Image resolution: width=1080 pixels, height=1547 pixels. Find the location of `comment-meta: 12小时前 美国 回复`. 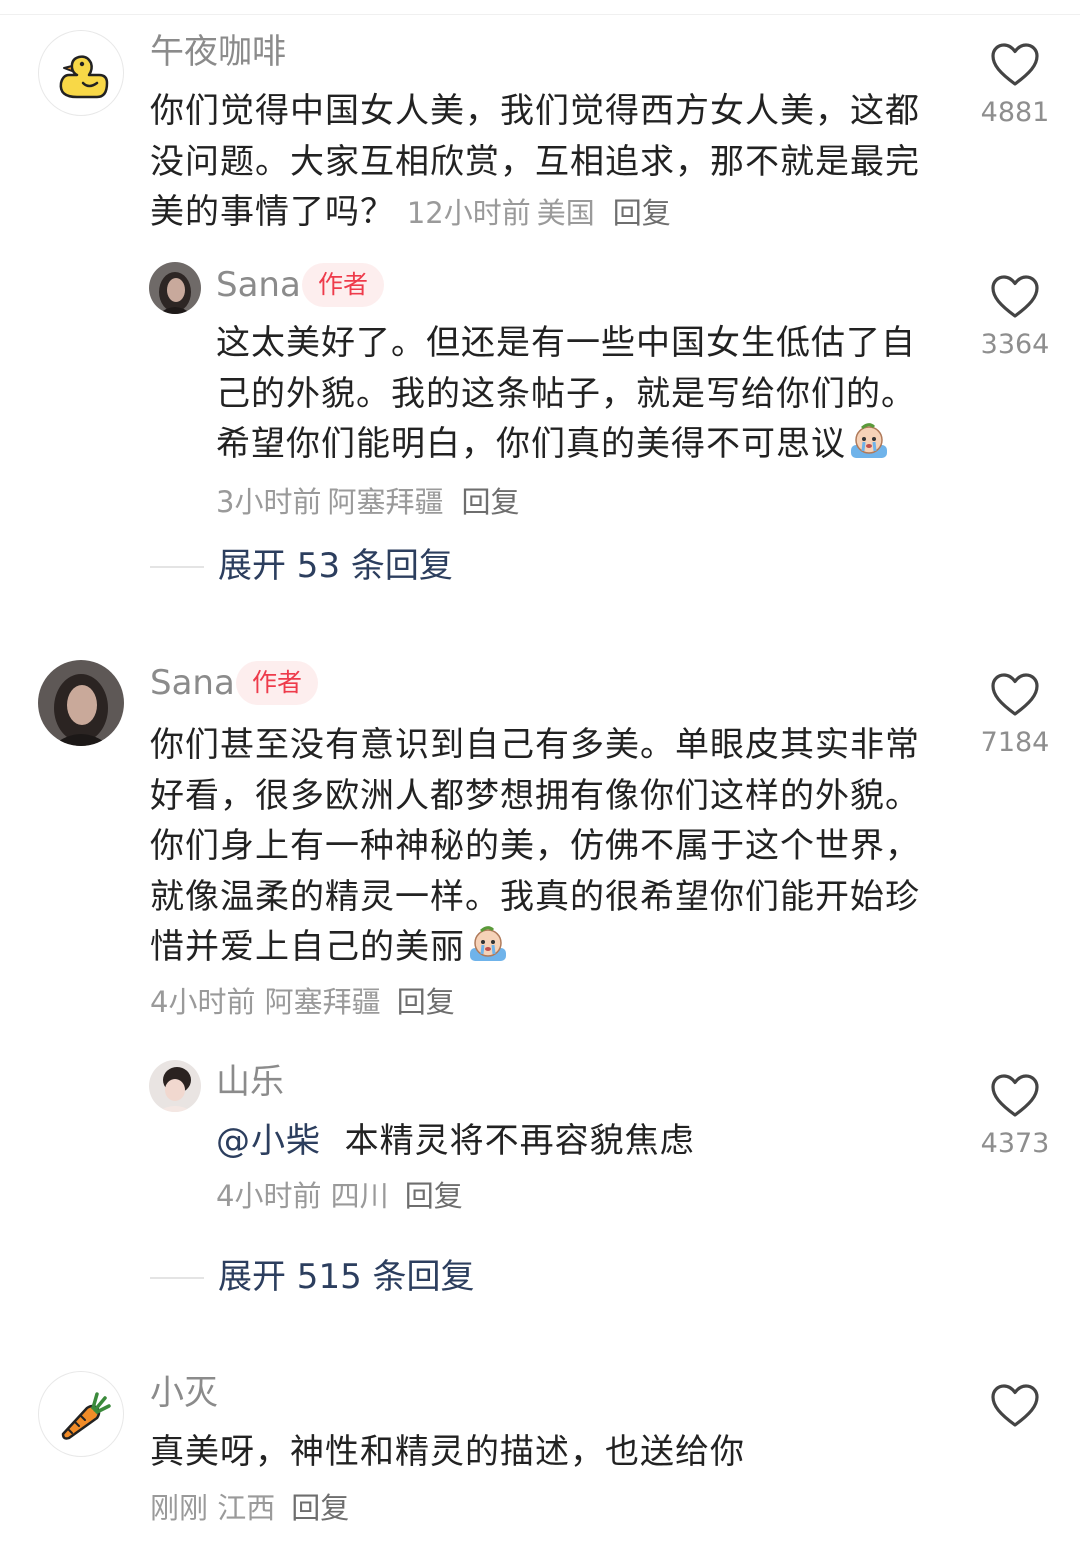

comment-meta: 12小时前 美国 回复 is located at coordinates (539, 213).